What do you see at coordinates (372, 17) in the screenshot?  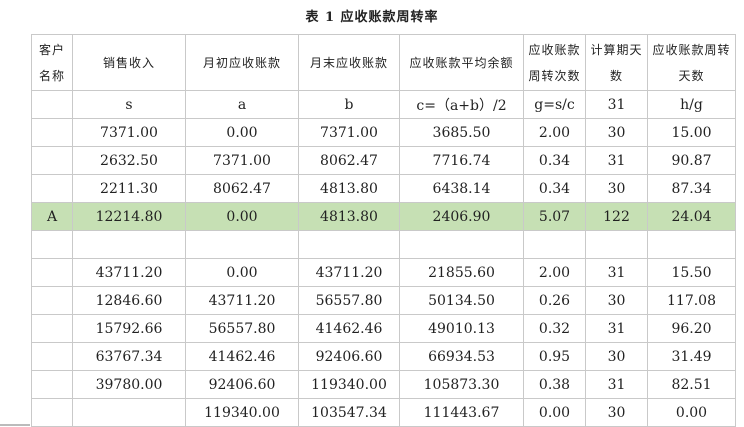 I see `table-title: 表 1 应收账款周转率` at bounding box center [372, 17].